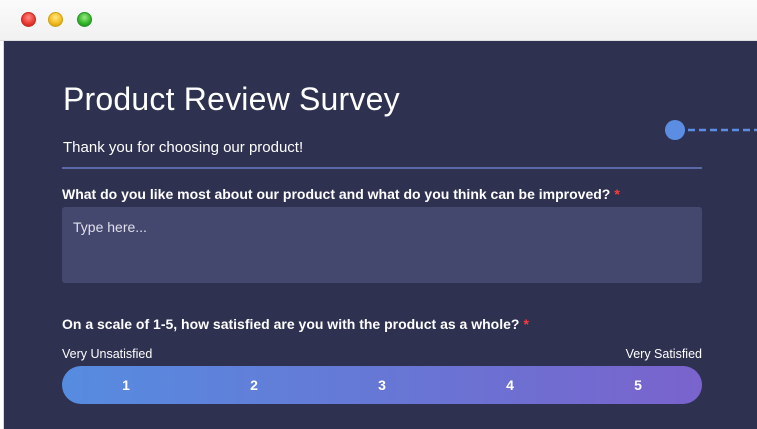 The image size is (757, 429). Describe the element at coordinates (183, 147) in the screenshot. I see `survey-subtitle: Thank you for choosing our product!` at that location.